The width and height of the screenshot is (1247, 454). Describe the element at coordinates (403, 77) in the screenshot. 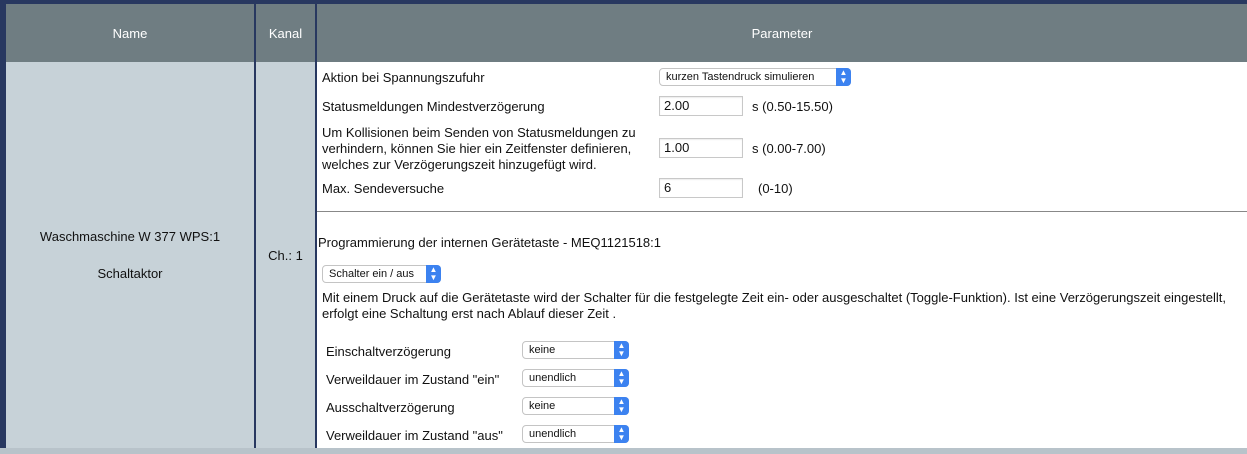

I see `power-on-action-label: Aktion bei Spannungszufuhr` at that location.